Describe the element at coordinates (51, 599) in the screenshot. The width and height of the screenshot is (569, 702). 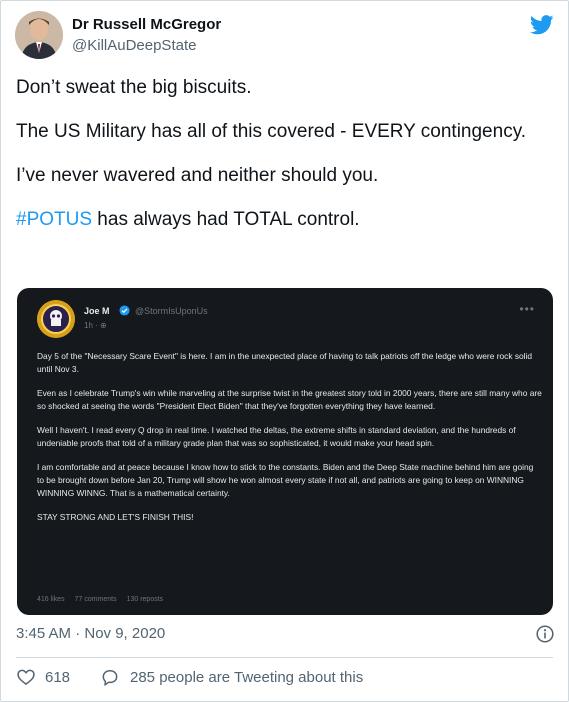
I see `embed-likes: 416 likes` at that location.